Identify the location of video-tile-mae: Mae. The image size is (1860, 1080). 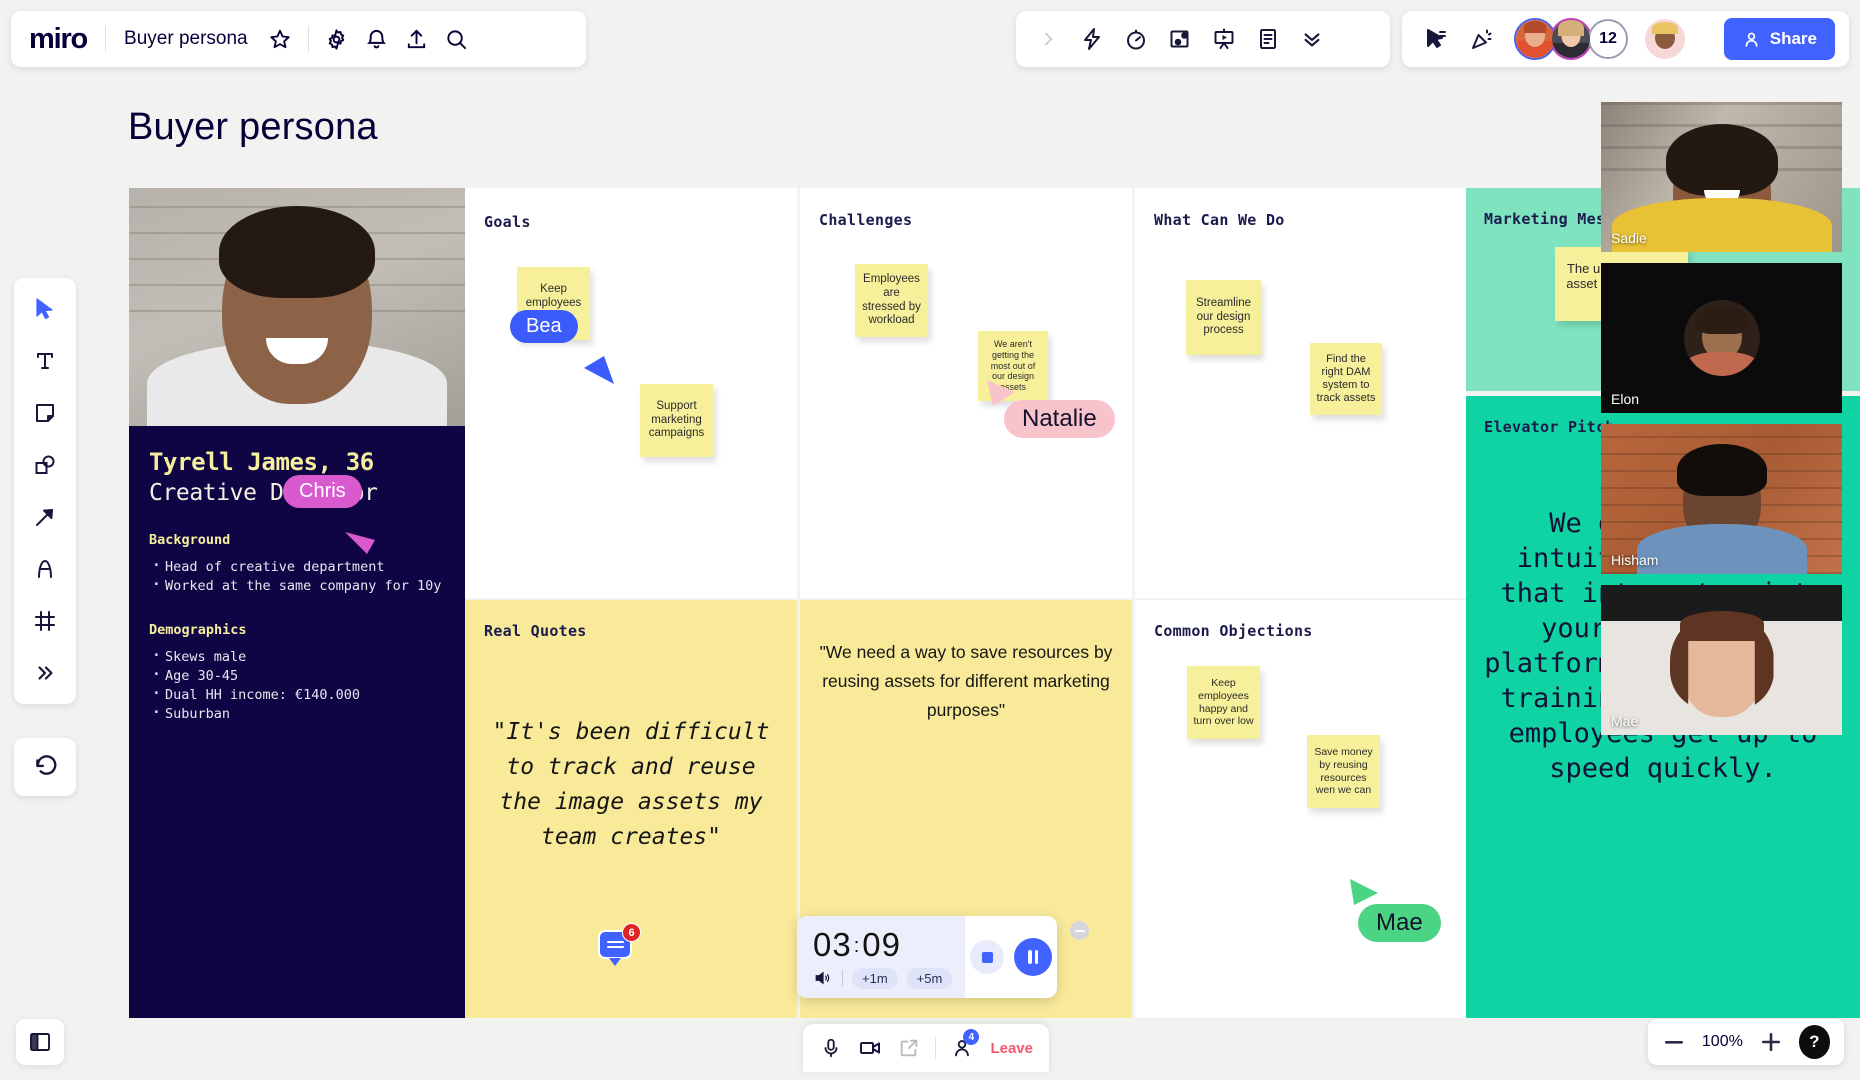
(1721, 660).